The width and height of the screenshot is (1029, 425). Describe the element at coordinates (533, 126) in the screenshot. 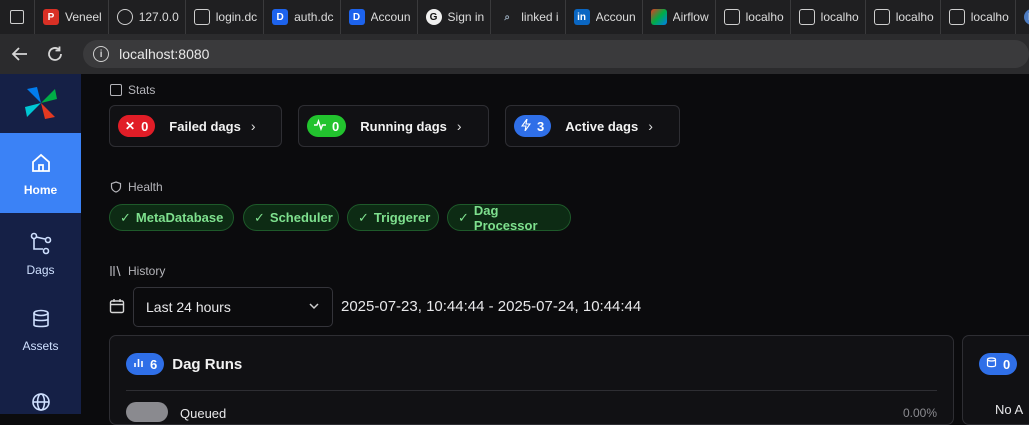

I see `active-count-badge: 3` at that location.